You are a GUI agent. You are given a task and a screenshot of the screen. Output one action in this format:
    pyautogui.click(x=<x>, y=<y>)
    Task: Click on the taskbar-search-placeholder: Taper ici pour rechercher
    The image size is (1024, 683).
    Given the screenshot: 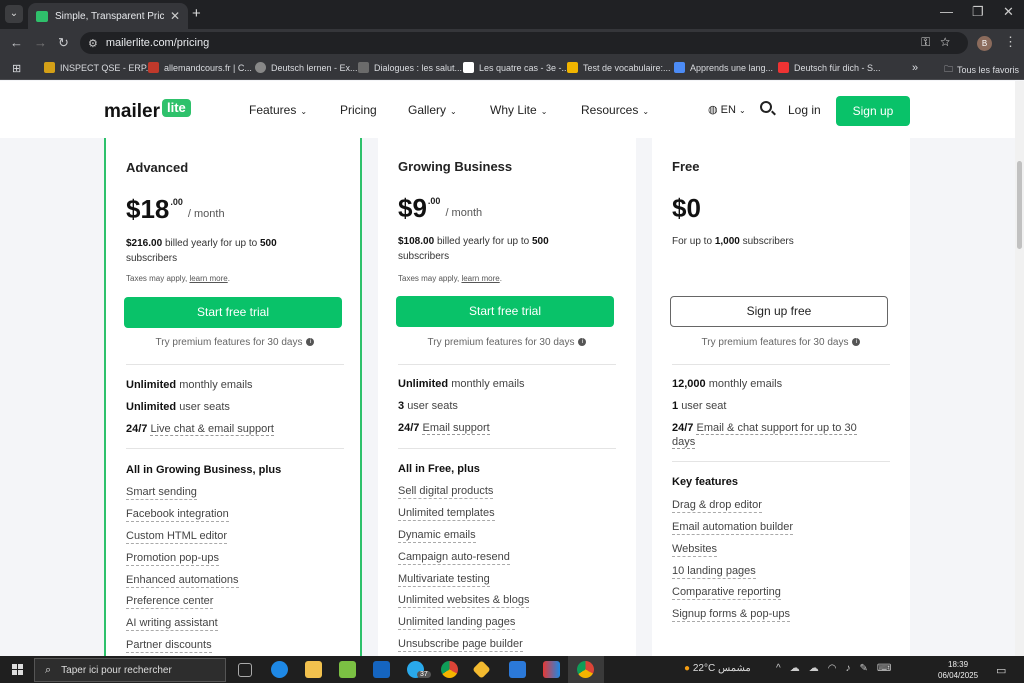 What is the action you would take?
    pyautogui.click(x=116, y=670)
    